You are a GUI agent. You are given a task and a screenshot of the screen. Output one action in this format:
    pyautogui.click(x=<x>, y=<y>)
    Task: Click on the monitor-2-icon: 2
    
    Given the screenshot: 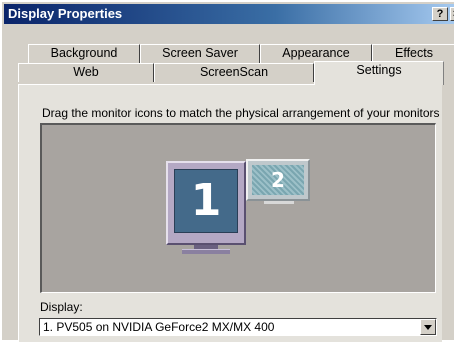 What is the action you would take?
    pyautogui.click(x=279, y=184)
    